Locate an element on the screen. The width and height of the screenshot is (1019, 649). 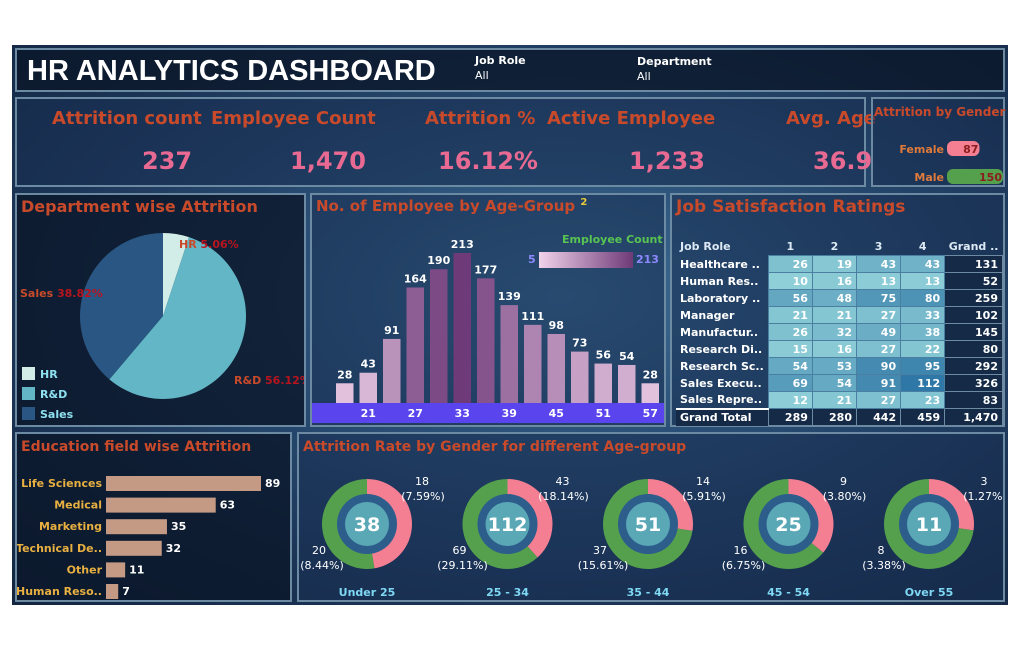
table-grand-total-cell: 459 is located at coordinates (923, 417).